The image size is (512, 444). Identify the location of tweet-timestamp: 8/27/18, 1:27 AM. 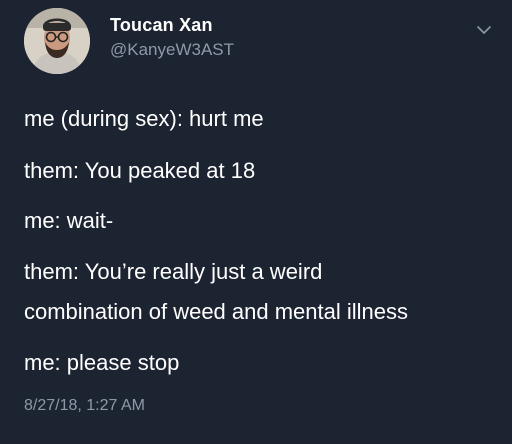
(84, 406).